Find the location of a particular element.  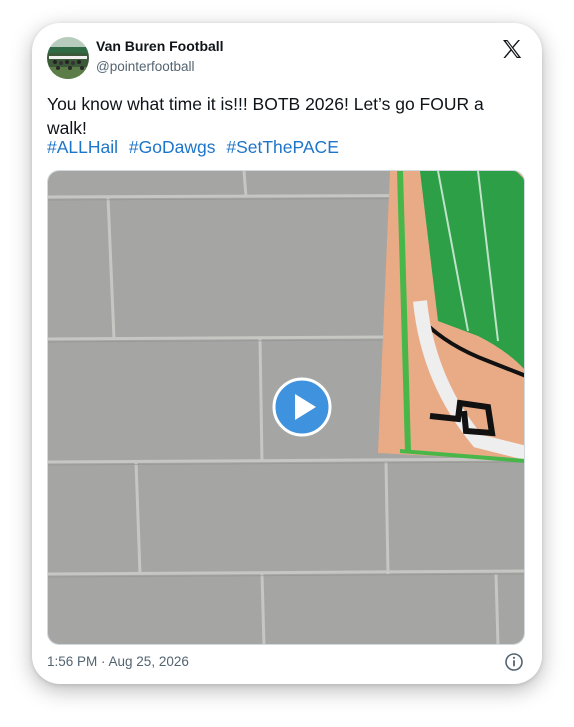

avatar is located at coordinates (68, 58).